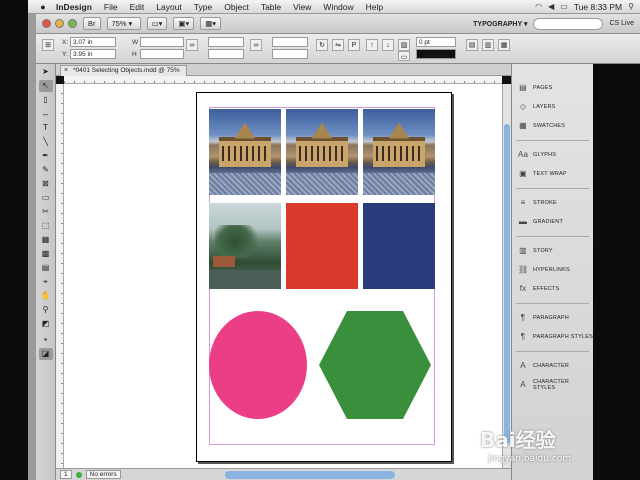 Image resolution: width=640 pixels, height=480 pixels. Describe the element at coordinates (472, 45) in the screenshot. I see `frame-fitting-icon: ▤` at that location.